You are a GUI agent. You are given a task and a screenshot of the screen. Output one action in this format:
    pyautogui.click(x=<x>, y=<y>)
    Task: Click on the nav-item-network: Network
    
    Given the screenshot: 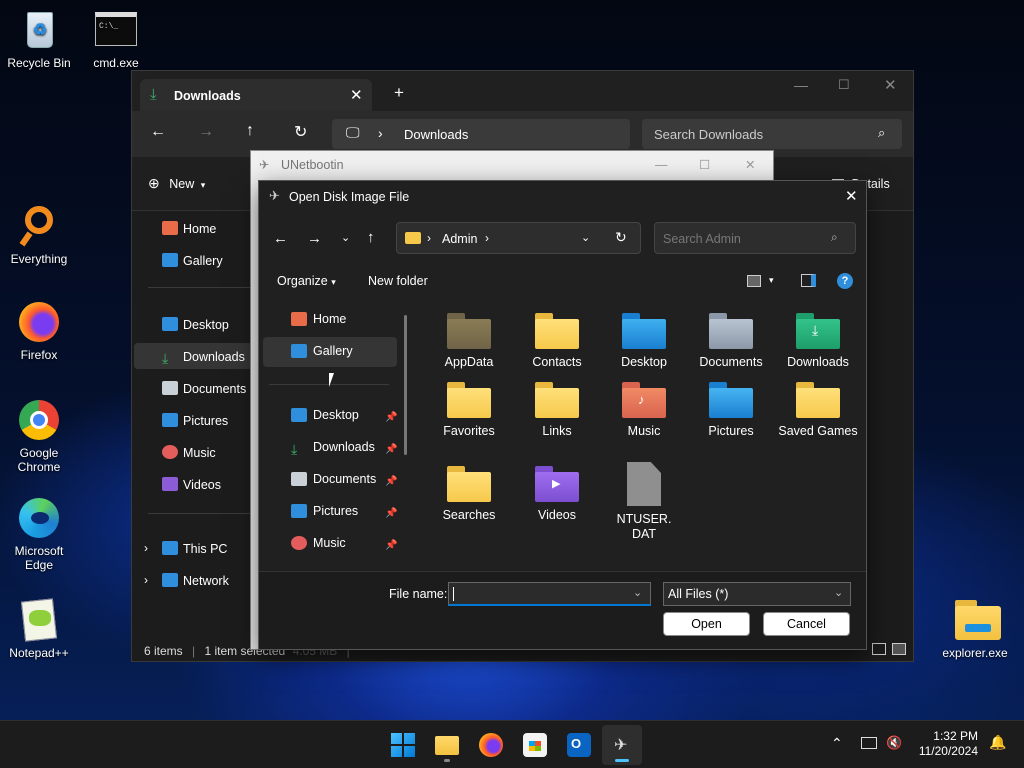 What is the action you would take?
    pyautogui.click(x=195, y=581)
    